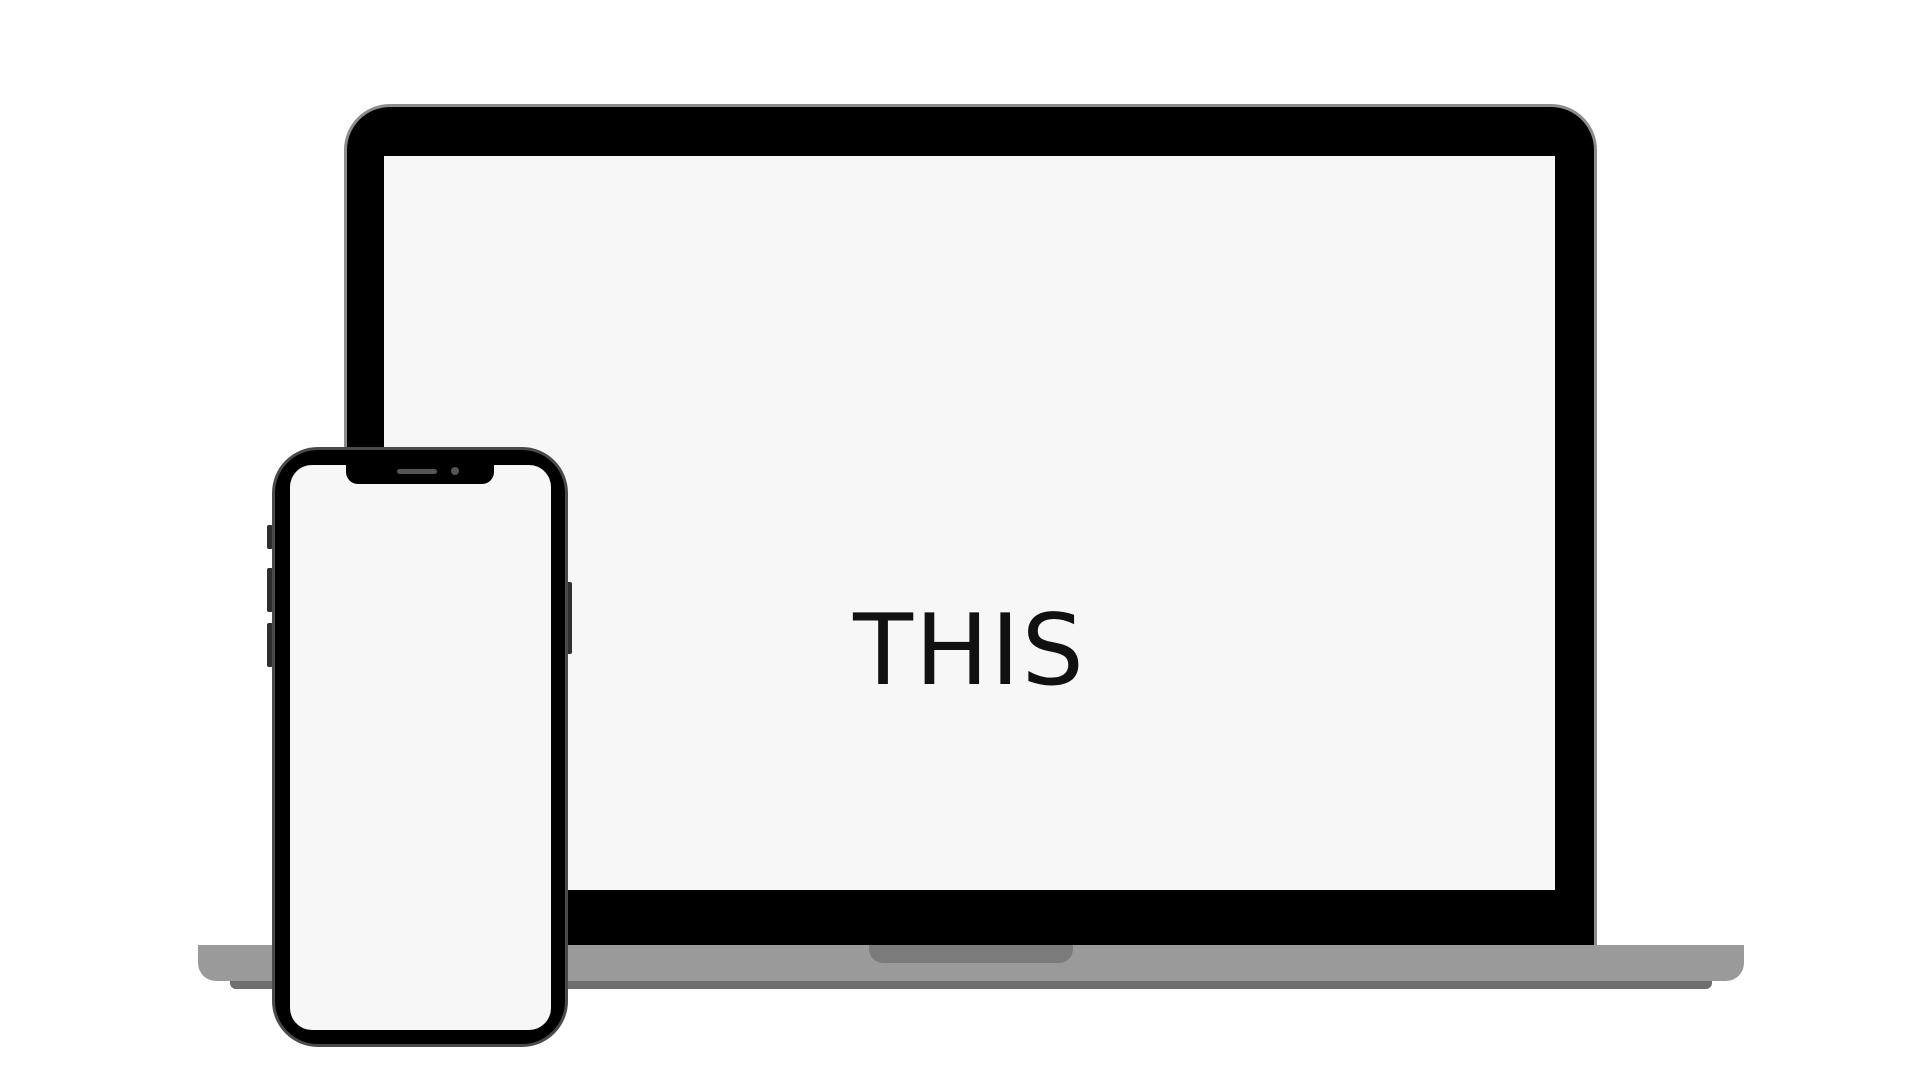  Describe the element at coordinates (971, 954) in the screenshot. I see `laptop-opening-notch` at that location.